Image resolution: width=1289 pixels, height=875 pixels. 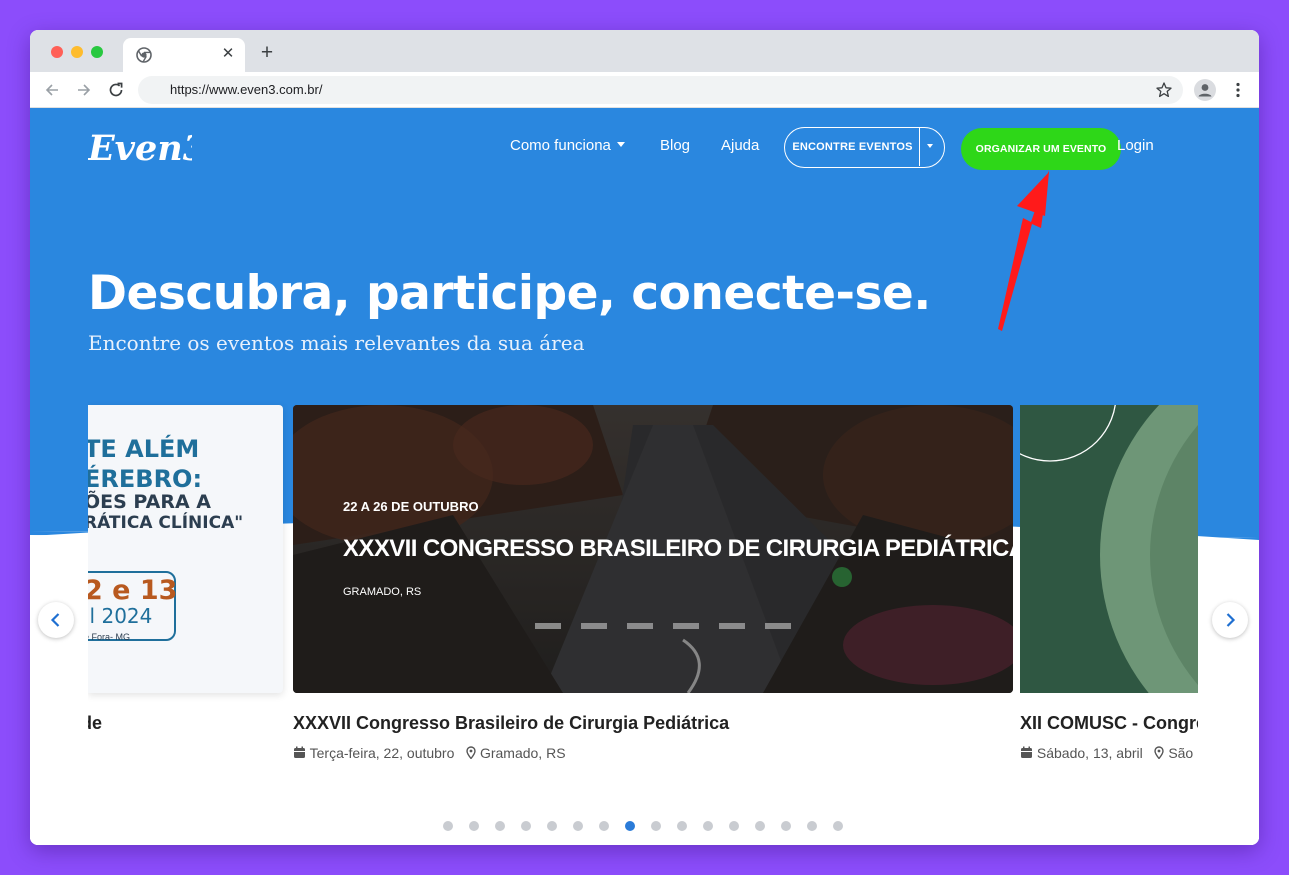 I want to click on chrome-favicon-icon, so click(x=144, y=55).